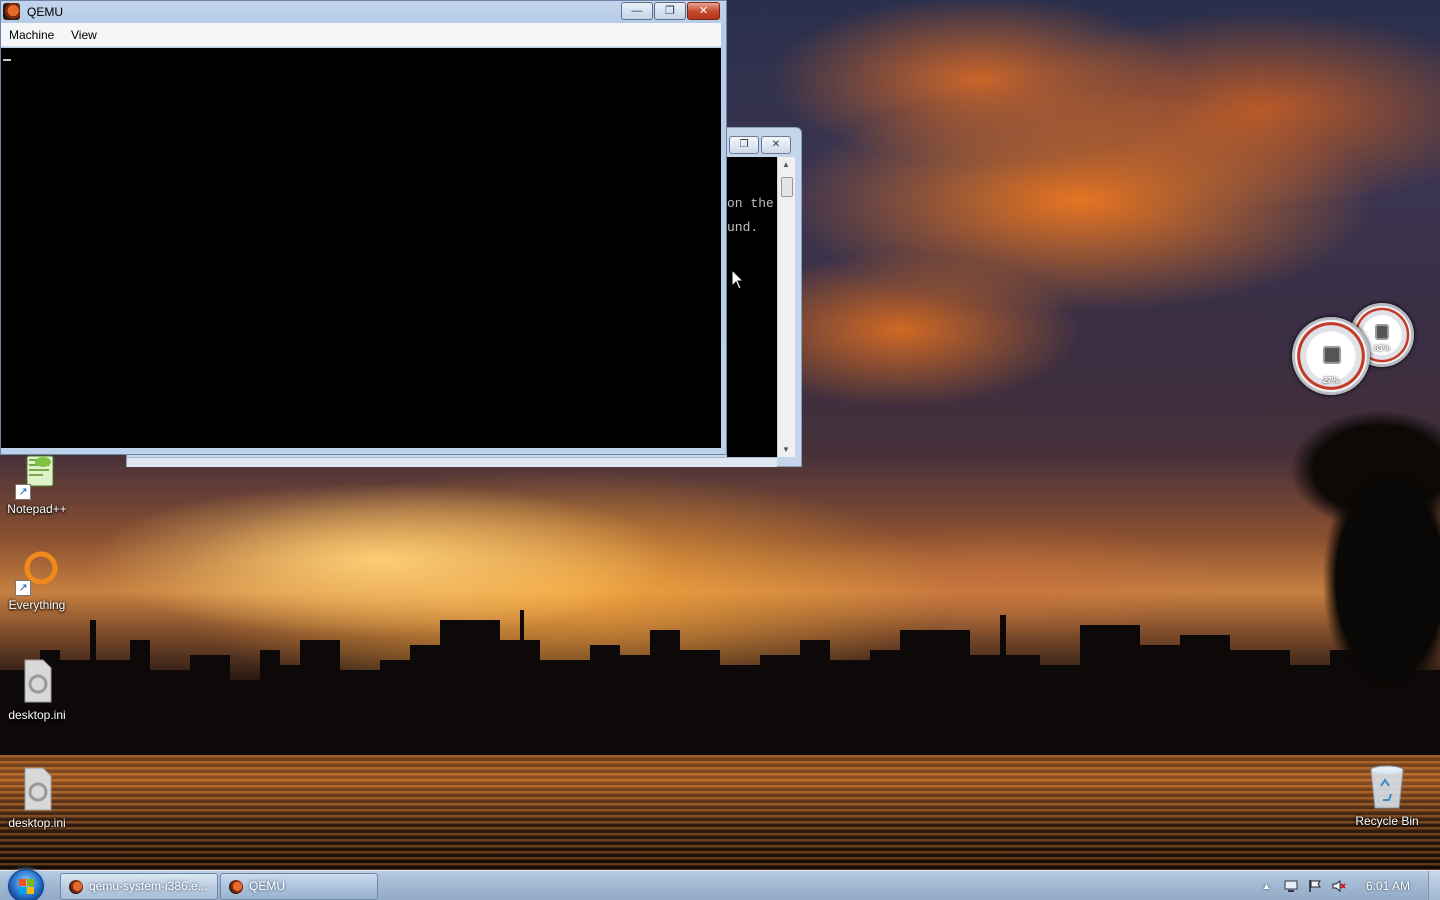  I want to click on desktop-icon-desktop-ini-2: desktop.ini, so click(37, 798).